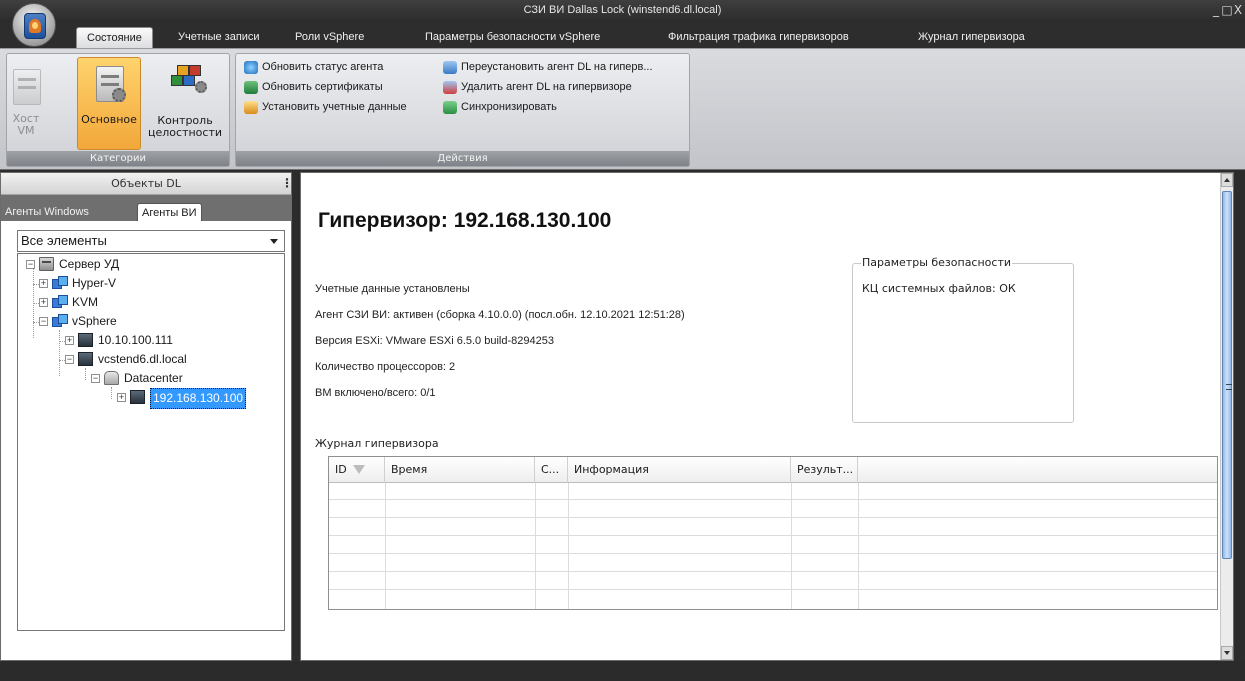  I want to click on tree-node-label: Сервер УД, so click(89, 264).